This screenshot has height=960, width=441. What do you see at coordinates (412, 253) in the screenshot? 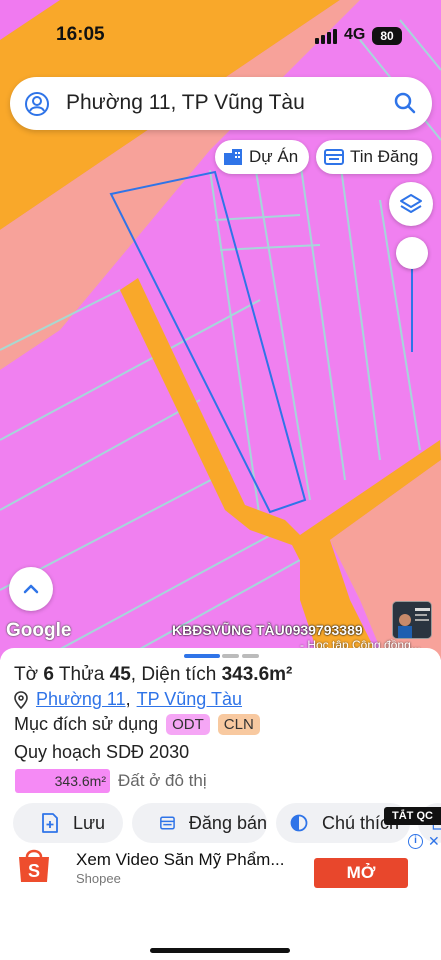
I see `opacity-slider-handle` at bounding box center [412, 253].